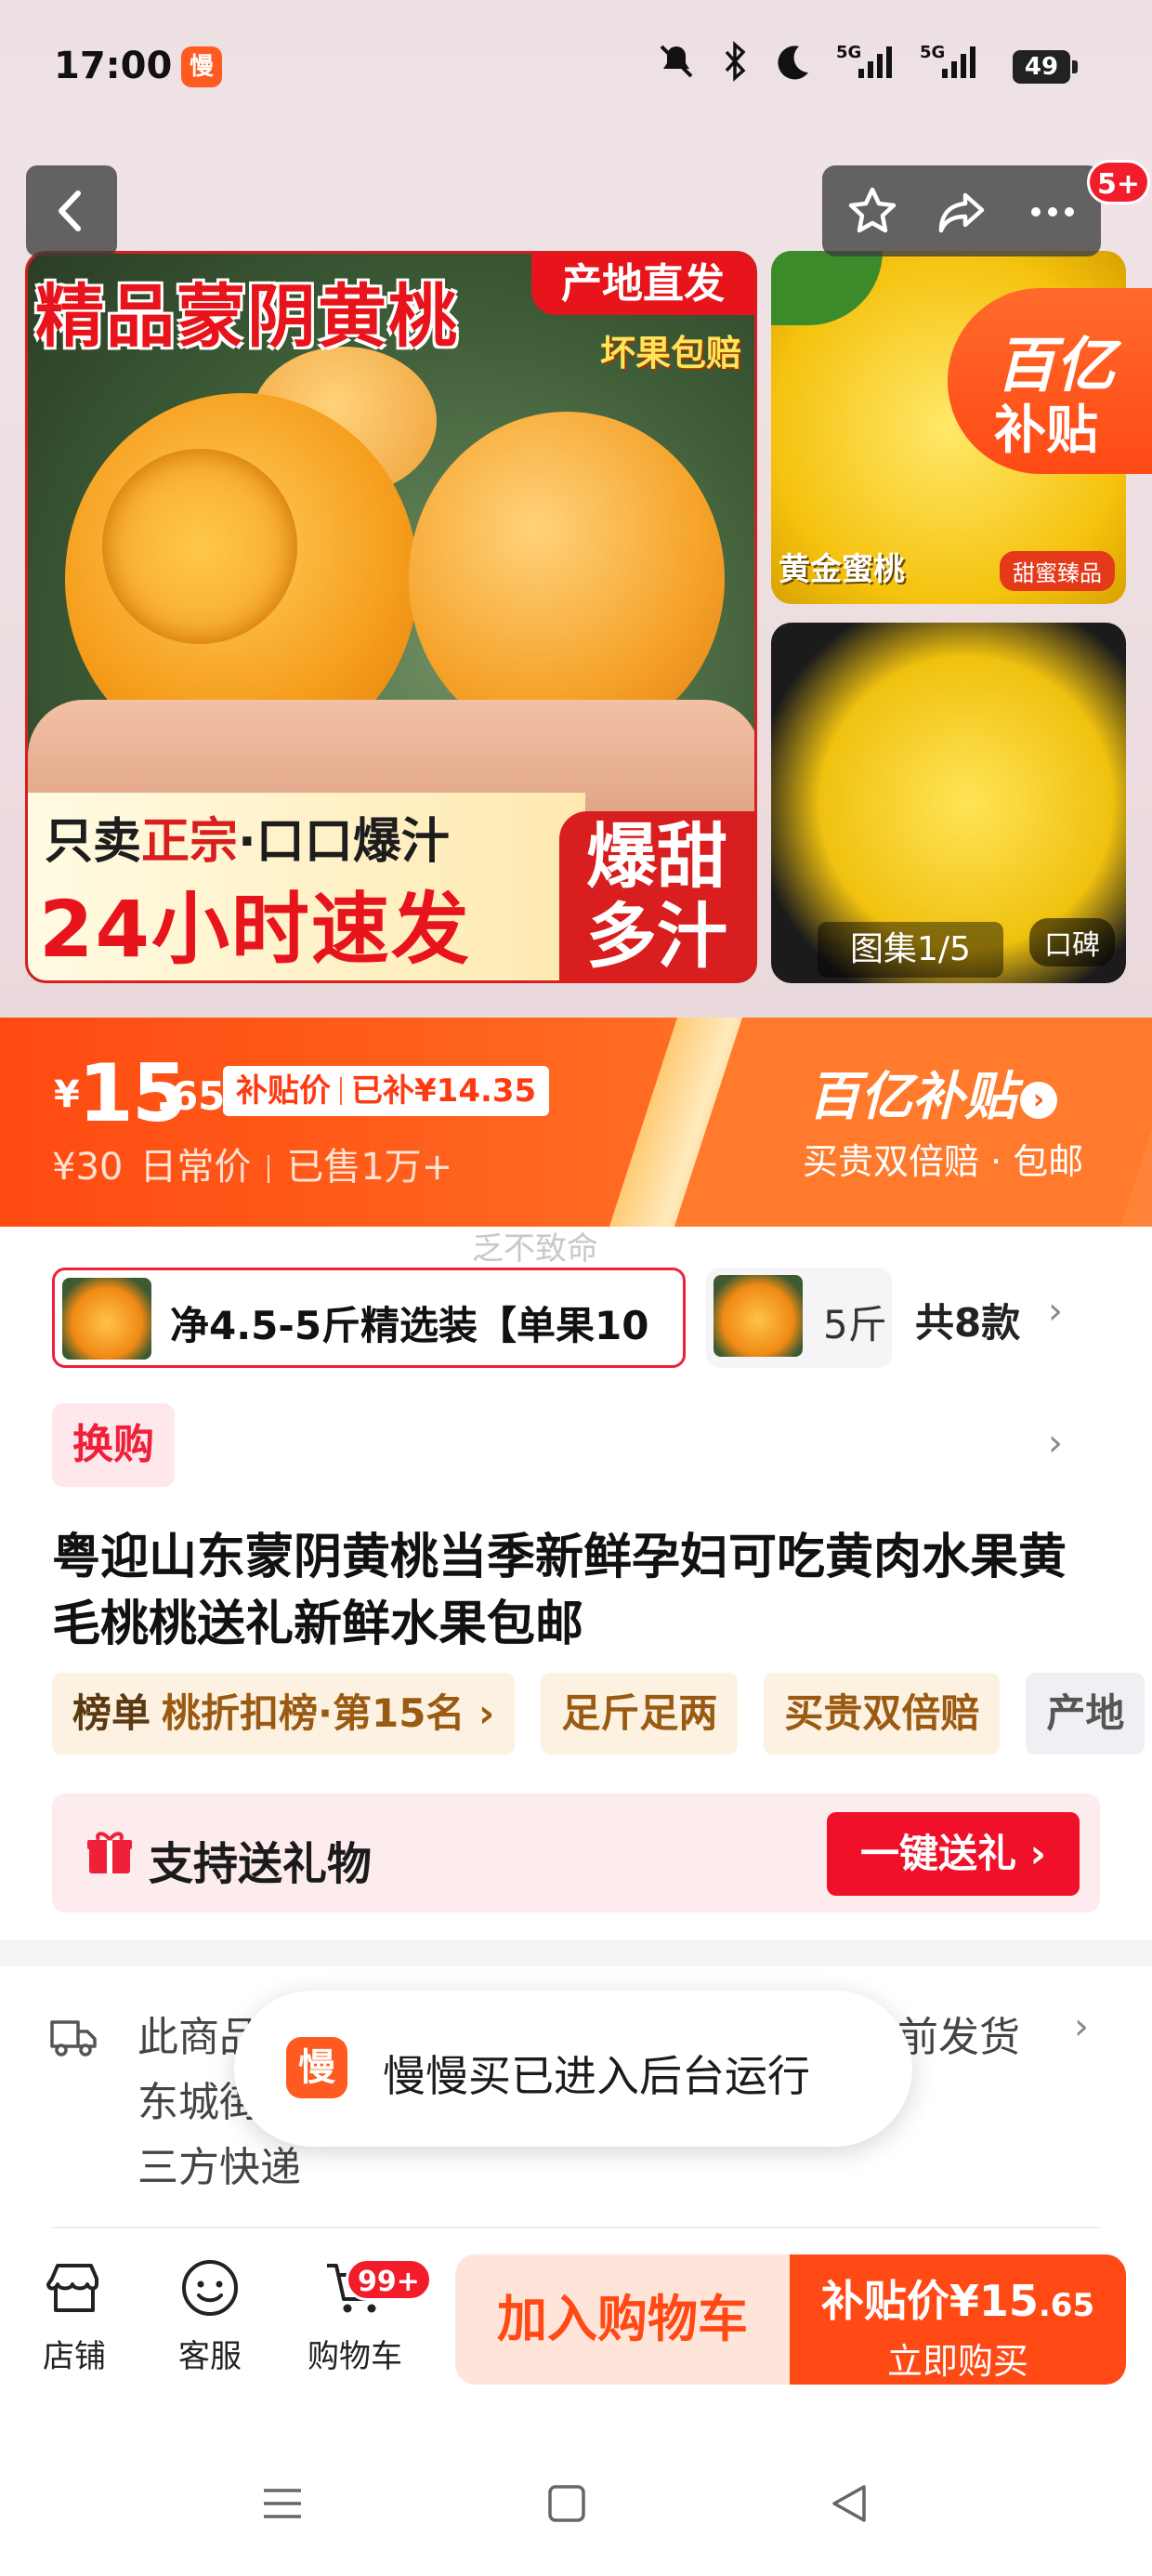 Image resolution: width=1152 pixels, height=2576 pixels. Describe the element at coordinates (255, 929) in the screenshot. I see `image-band-line2: 24小时速发` at that location.